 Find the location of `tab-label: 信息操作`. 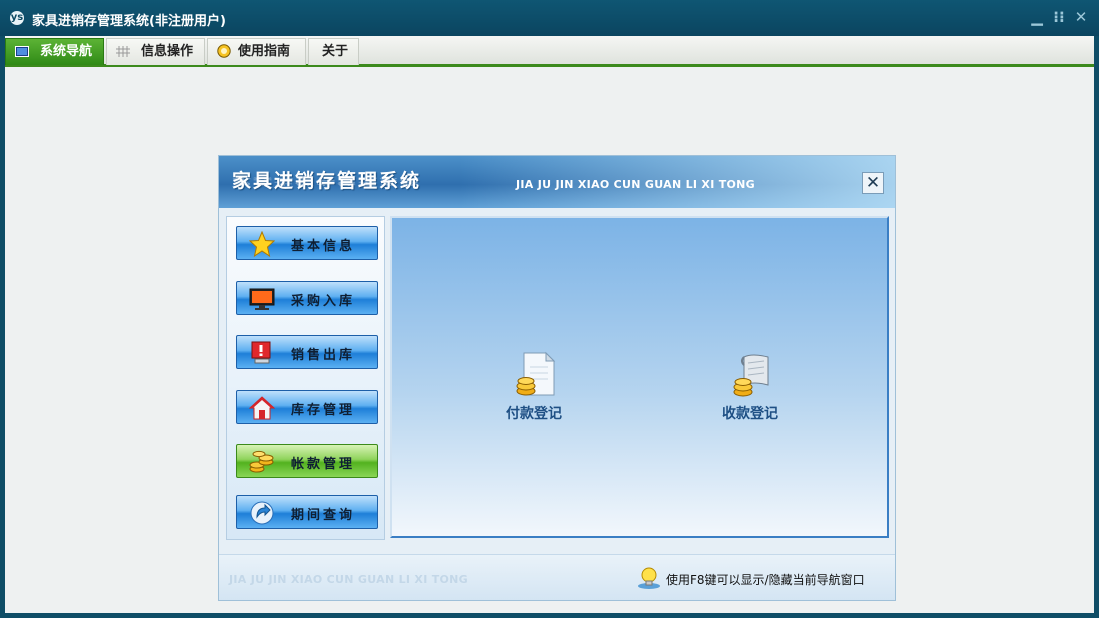

tab-label: 信息操作 is located at coordinates (167, 51).